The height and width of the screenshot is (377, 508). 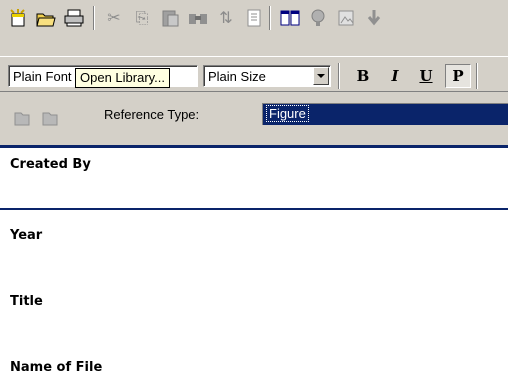 What do you see at coordinates (46, 18) in the screenshot?
I see `open-folder-icon` at bounding box center [46, 18].